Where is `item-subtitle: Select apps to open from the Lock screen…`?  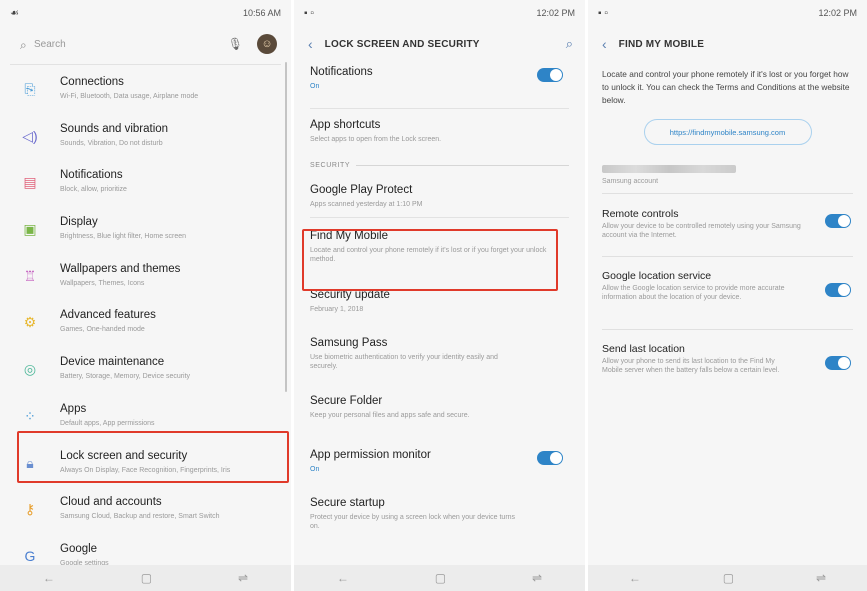 item-subtitle: Select apps to open from the Lock screen… is located at coordinates (376, 139).